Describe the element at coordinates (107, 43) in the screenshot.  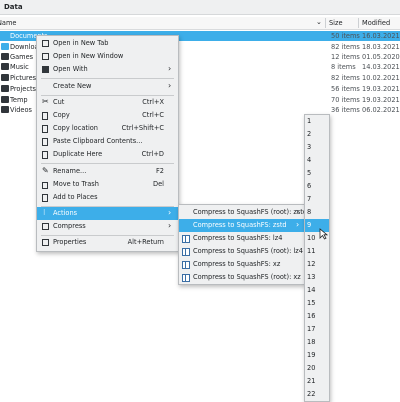
I see `open-new-tab-item: Open in New Tab` at that location.